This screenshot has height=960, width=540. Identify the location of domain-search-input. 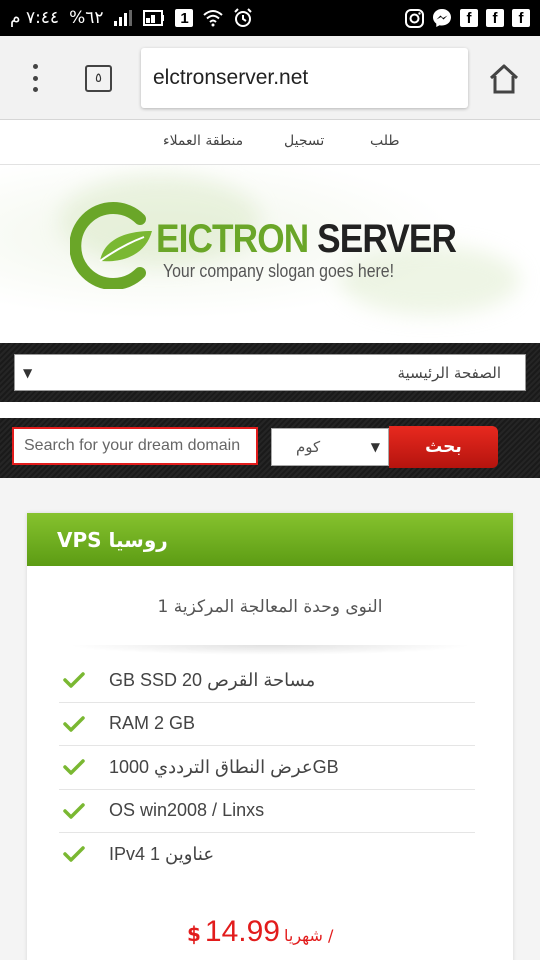
(135, 446).